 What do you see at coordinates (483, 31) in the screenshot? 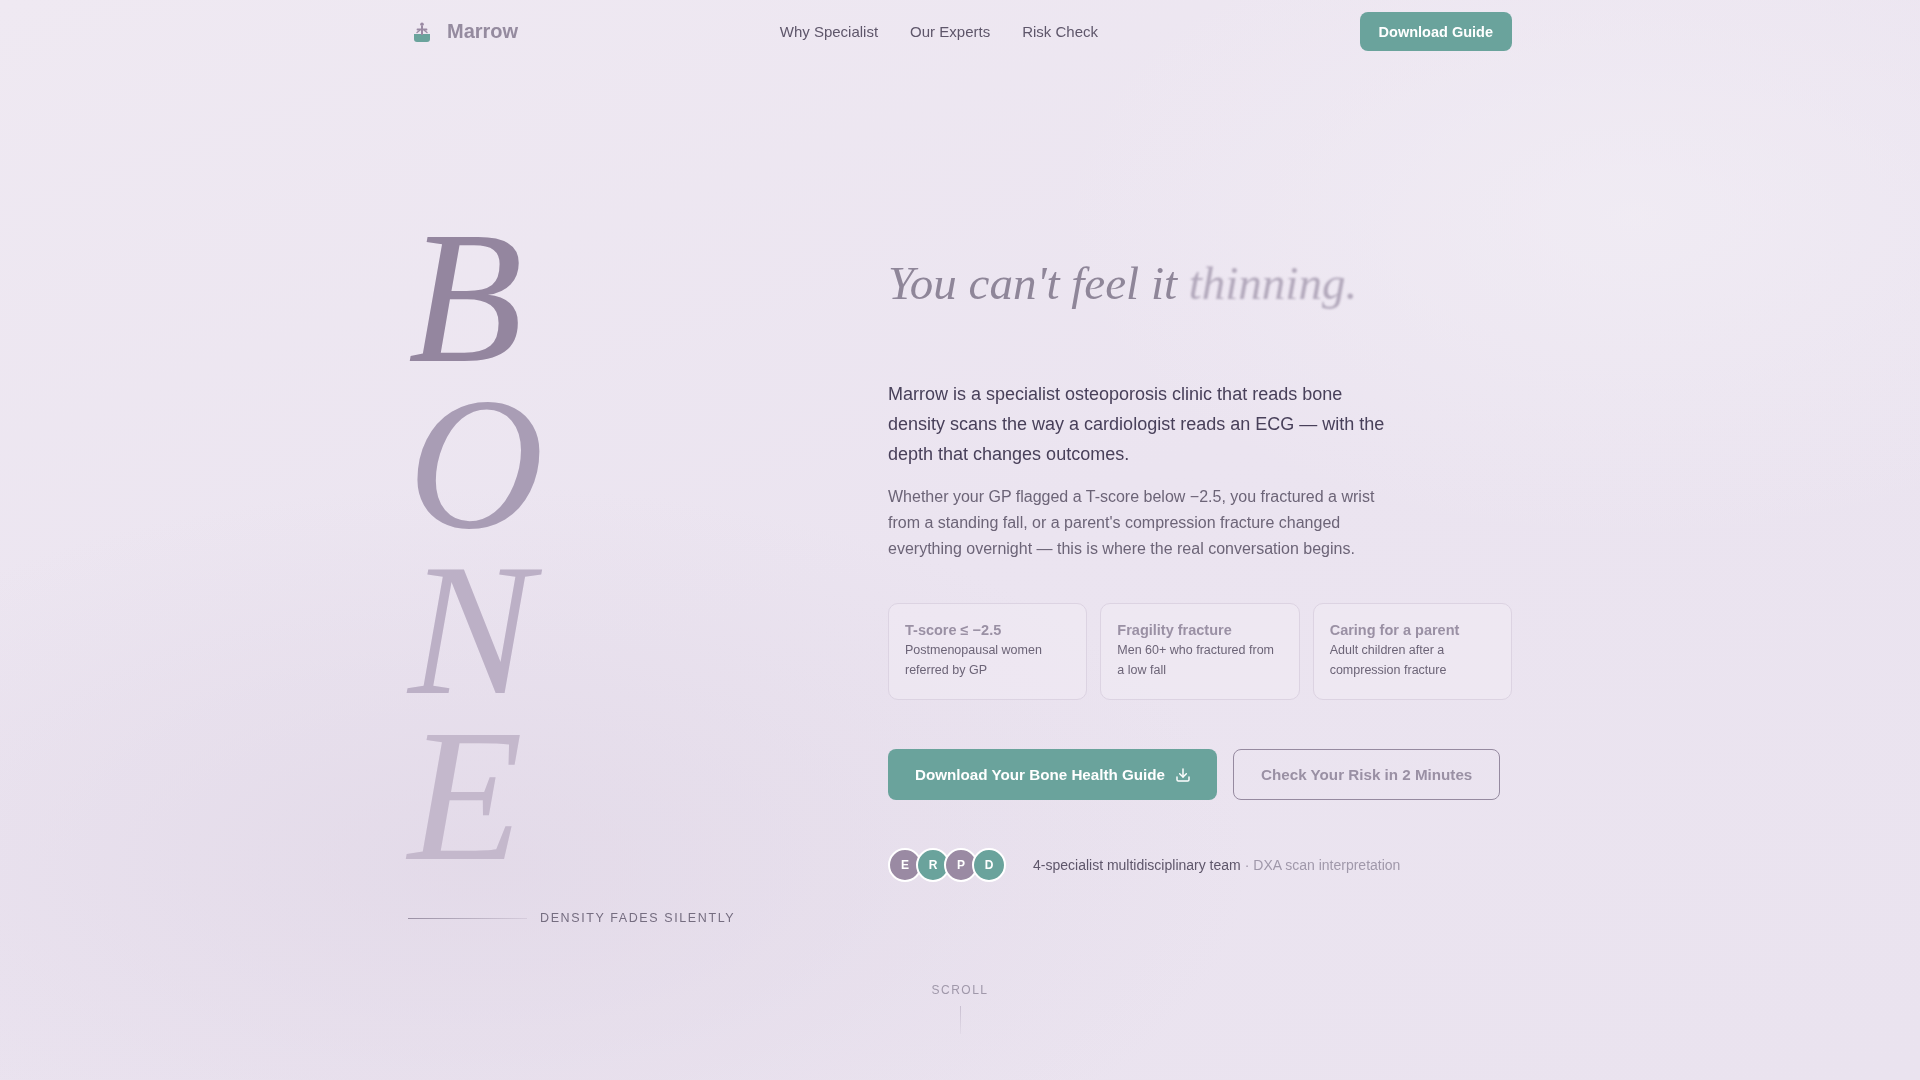
I see `brand-name: Marrow` at bounding box center [483, 31].